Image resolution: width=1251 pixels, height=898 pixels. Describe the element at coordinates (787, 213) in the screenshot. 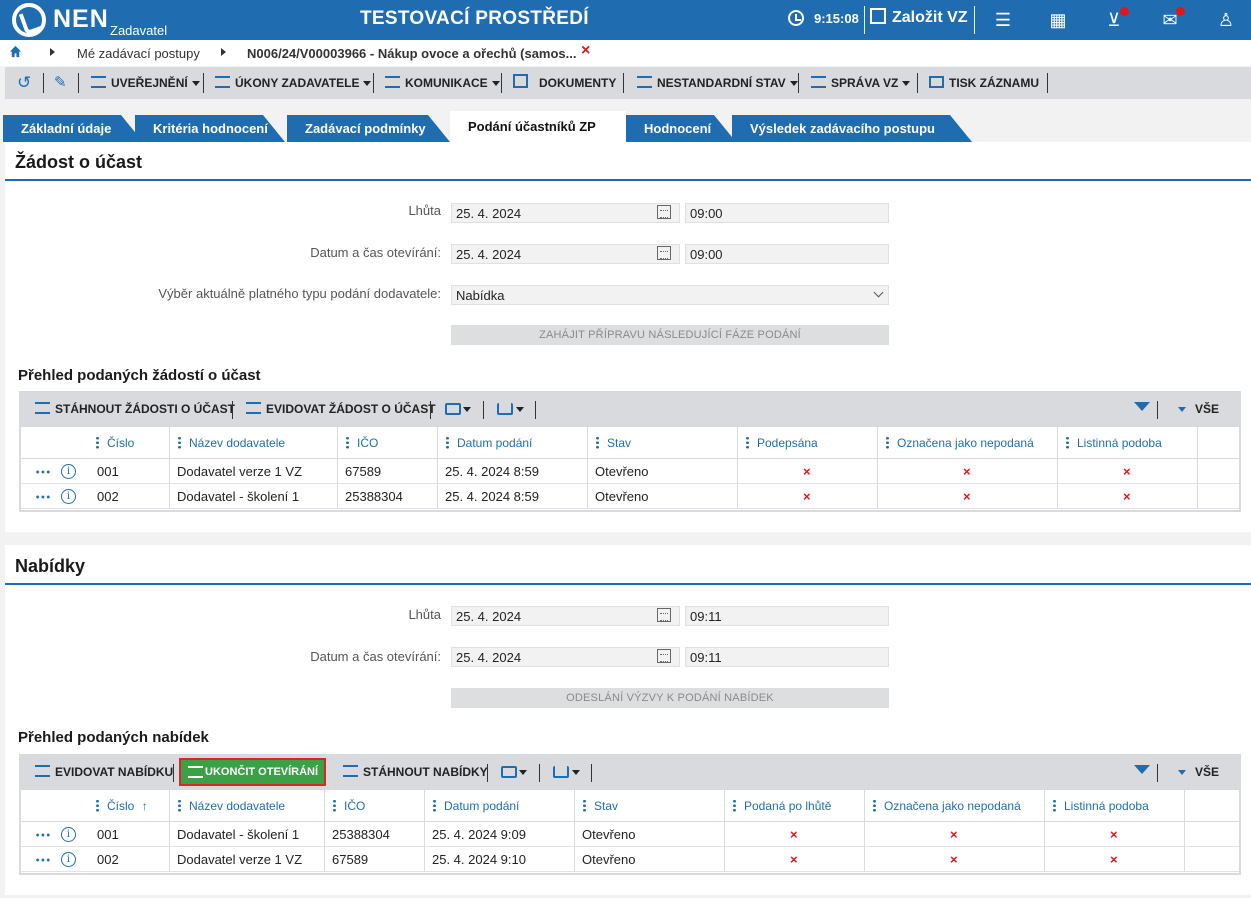

I see `lhuta-time-input: 09:00` at that location.